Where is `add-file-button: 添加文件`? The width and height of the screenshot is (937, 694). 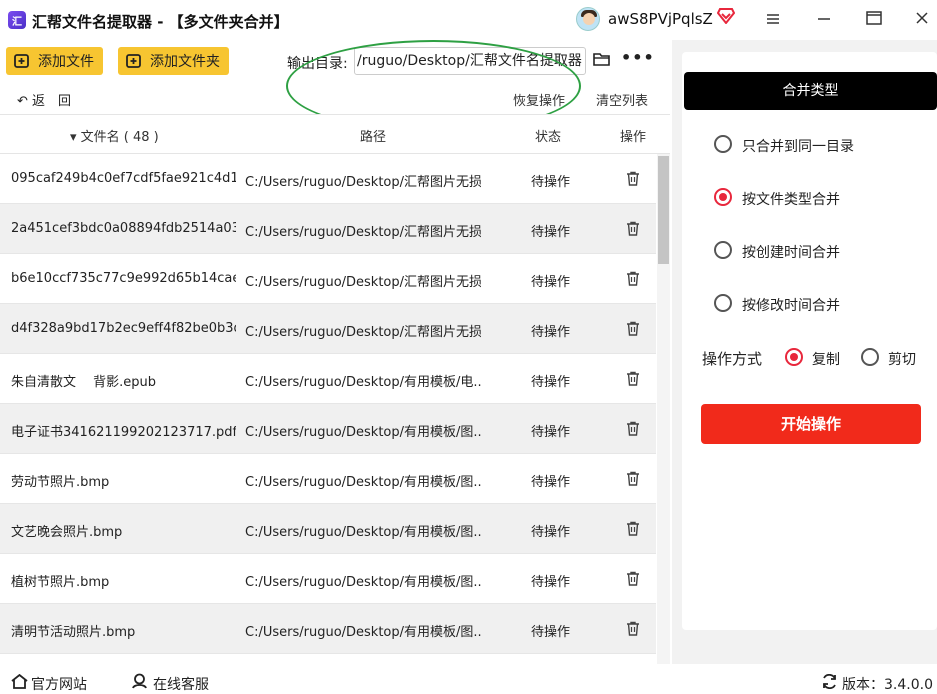 add-file-button: 添加文件 is located at coordinates (54, 61).